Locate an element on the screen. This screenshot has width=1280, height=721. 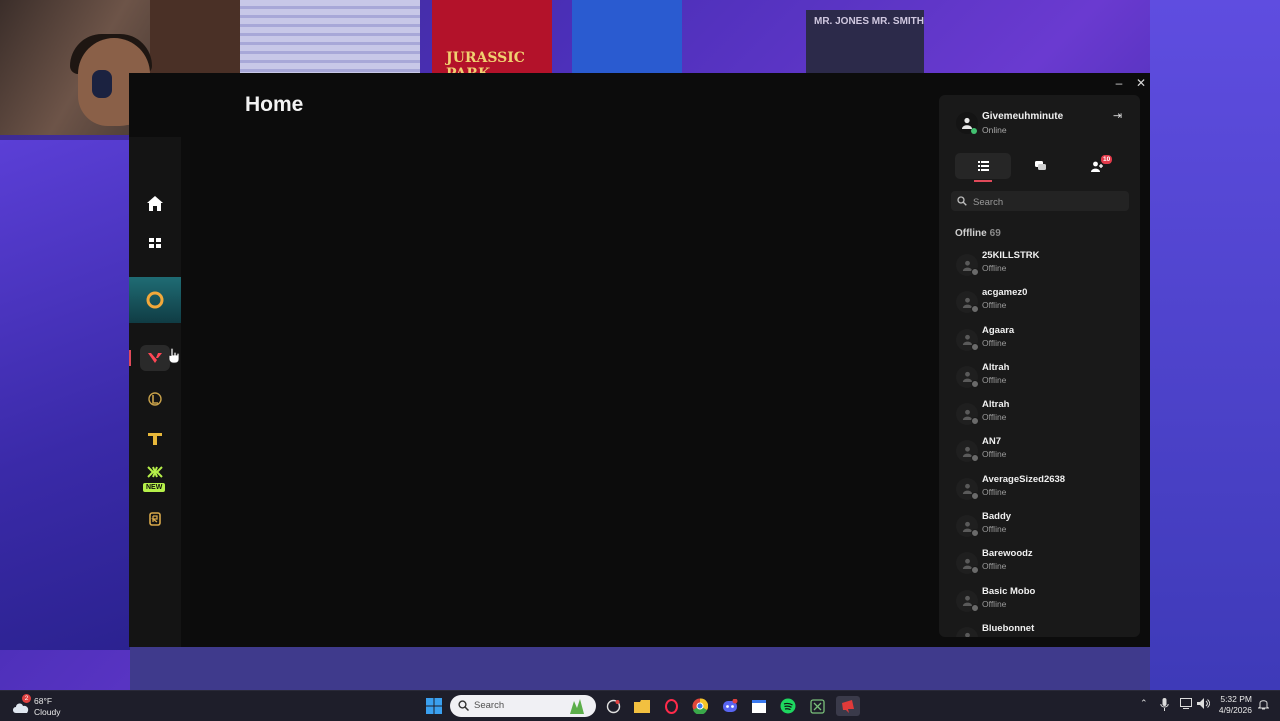
sidebar-item-2xko: NEW is located at coordinates (155, 477).